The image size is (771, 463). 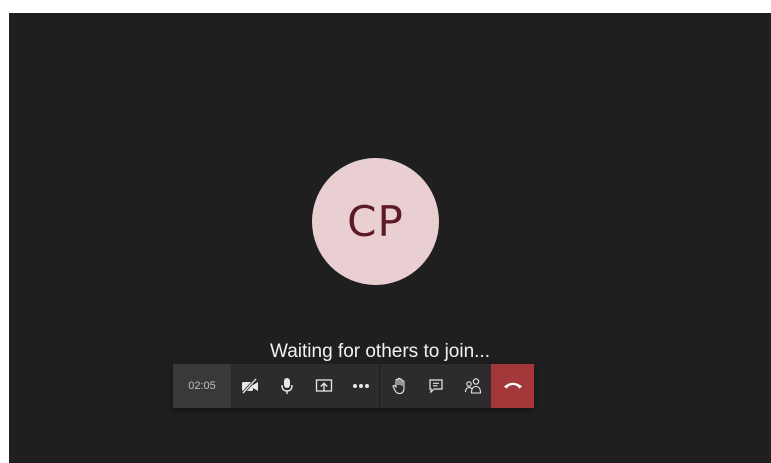 I want to click on raise-hand-icon, so click(x=399, y=386).